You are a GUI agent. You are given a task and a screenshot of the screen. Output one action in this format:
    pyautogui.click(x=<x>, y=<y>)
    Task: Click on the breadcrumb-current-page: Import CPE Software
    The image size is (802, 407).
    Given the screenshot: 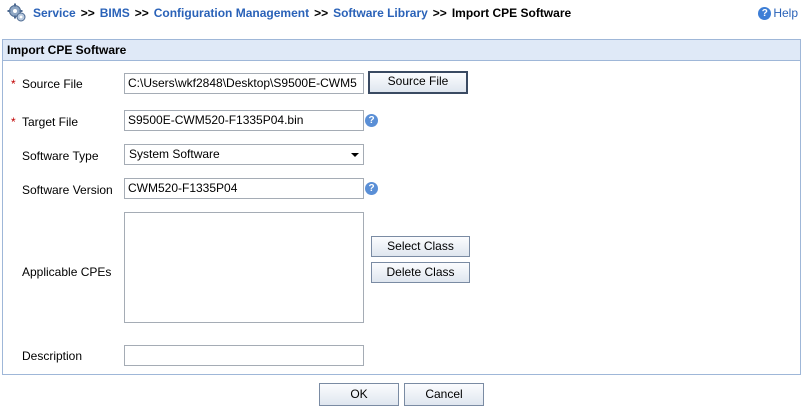 What is the action you would take?
    pyautogui.click(x=511, y=13)
    